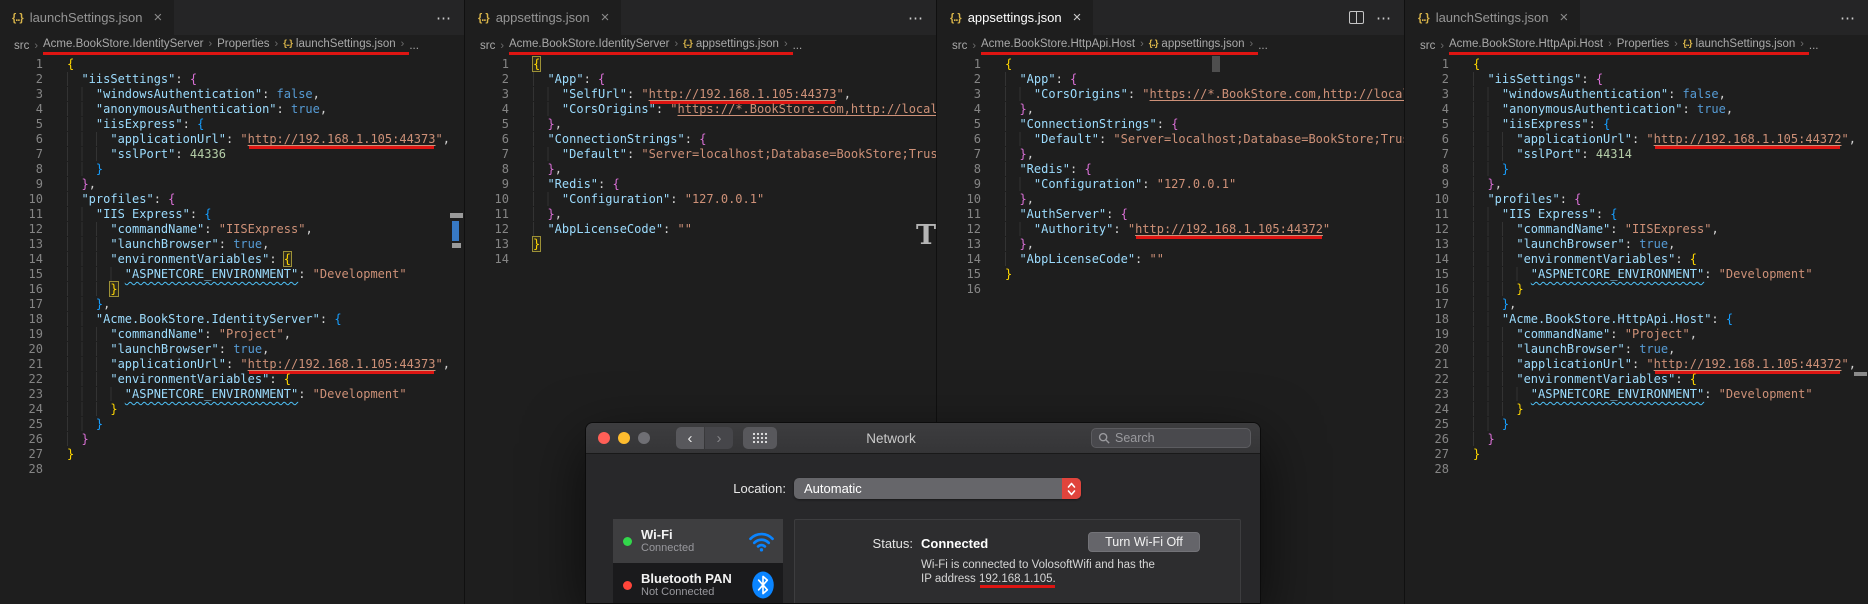  Describe the element at coordinates (703, 139) in the screenshot. I see `code-token: {` at that location.